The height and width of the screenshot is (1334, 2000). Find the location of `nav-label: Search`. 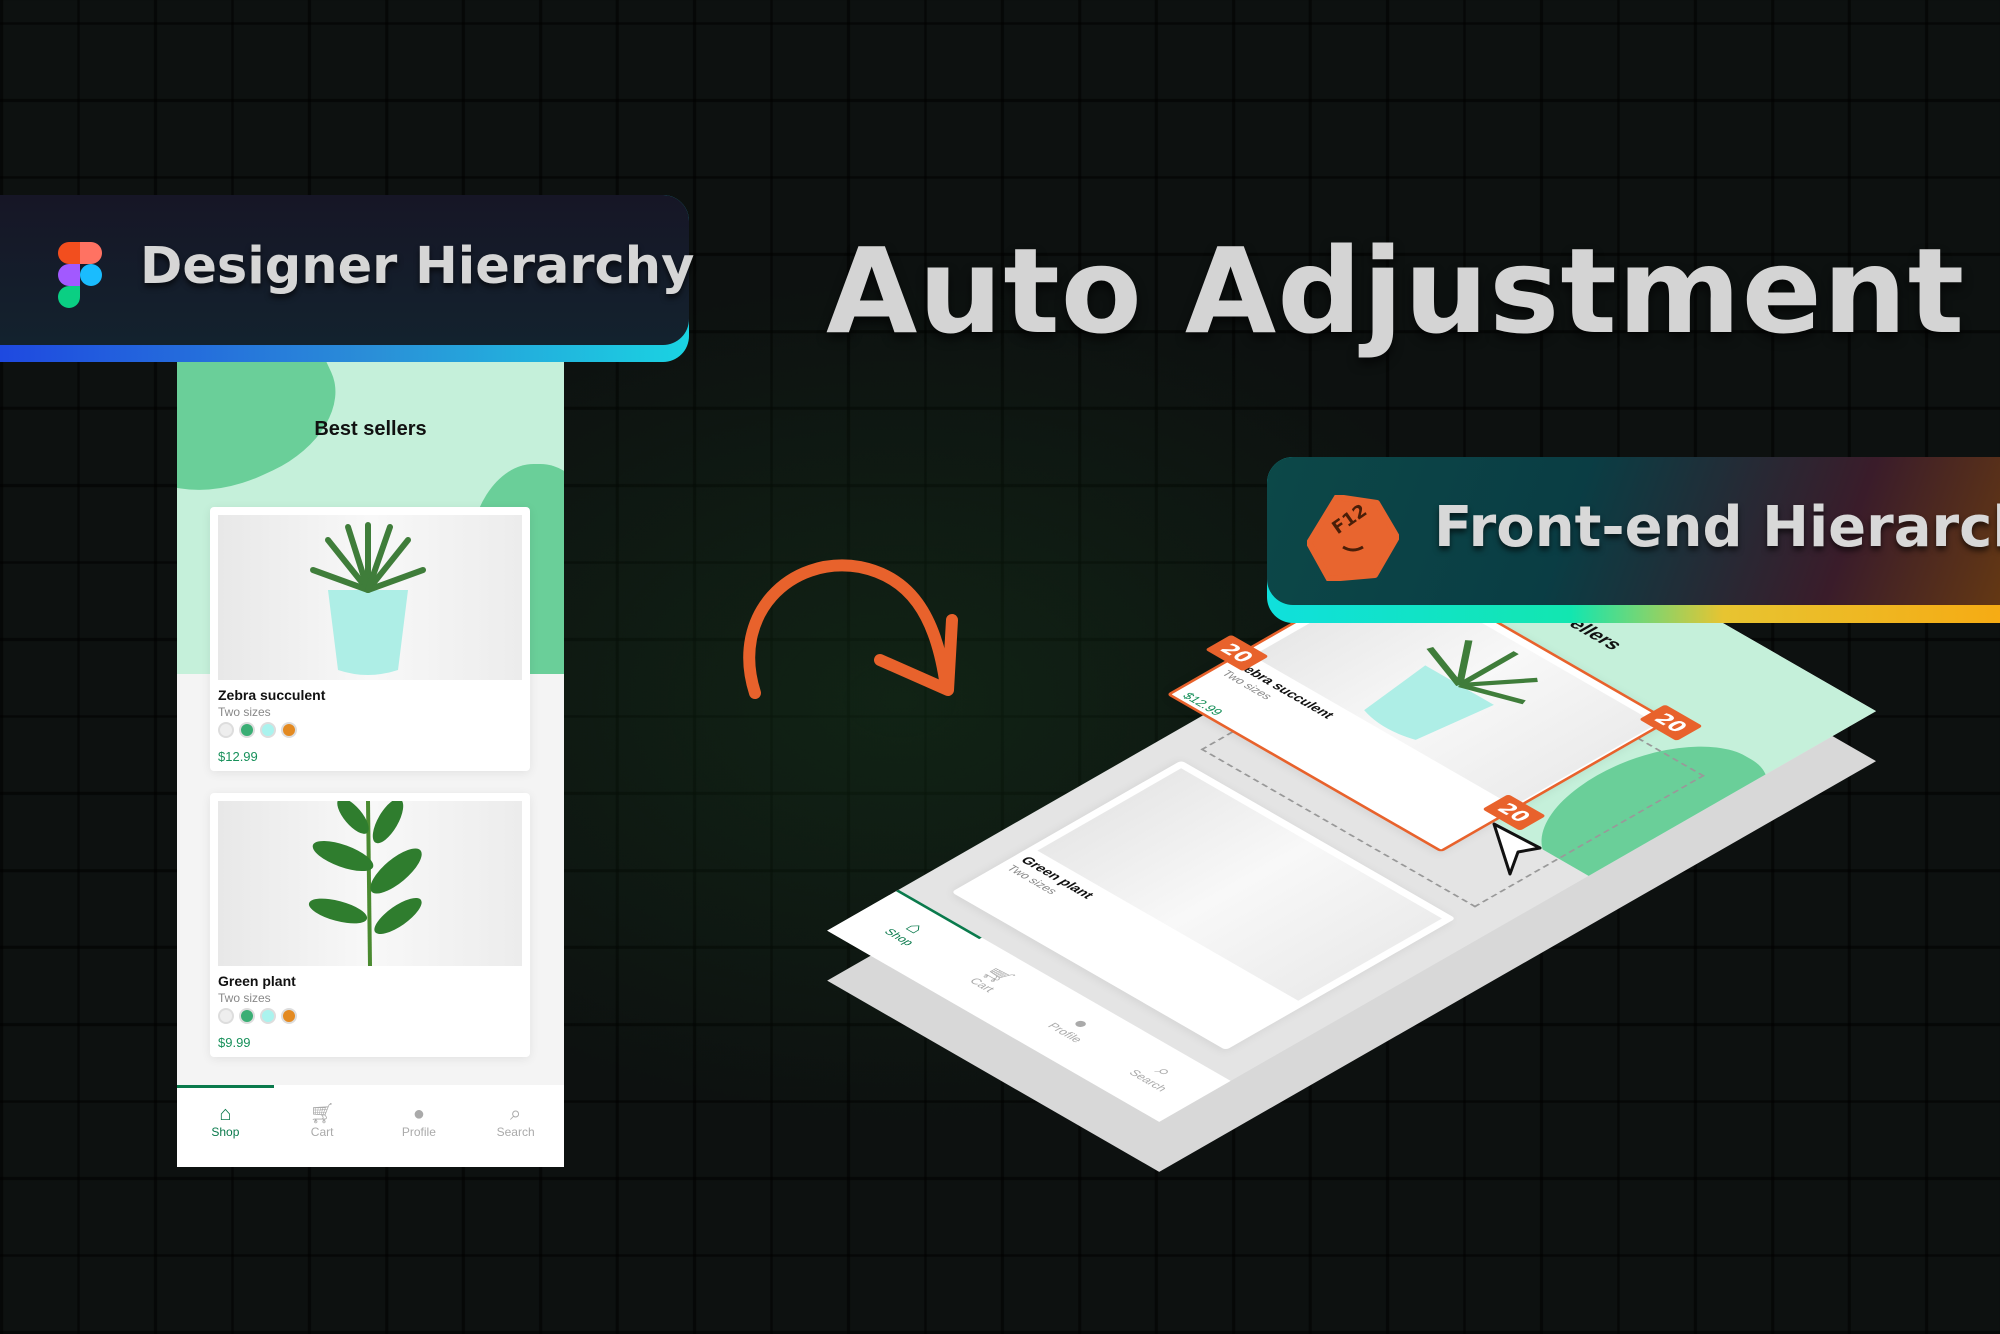

nav-label: Search is located at coordinates (515, 1132).